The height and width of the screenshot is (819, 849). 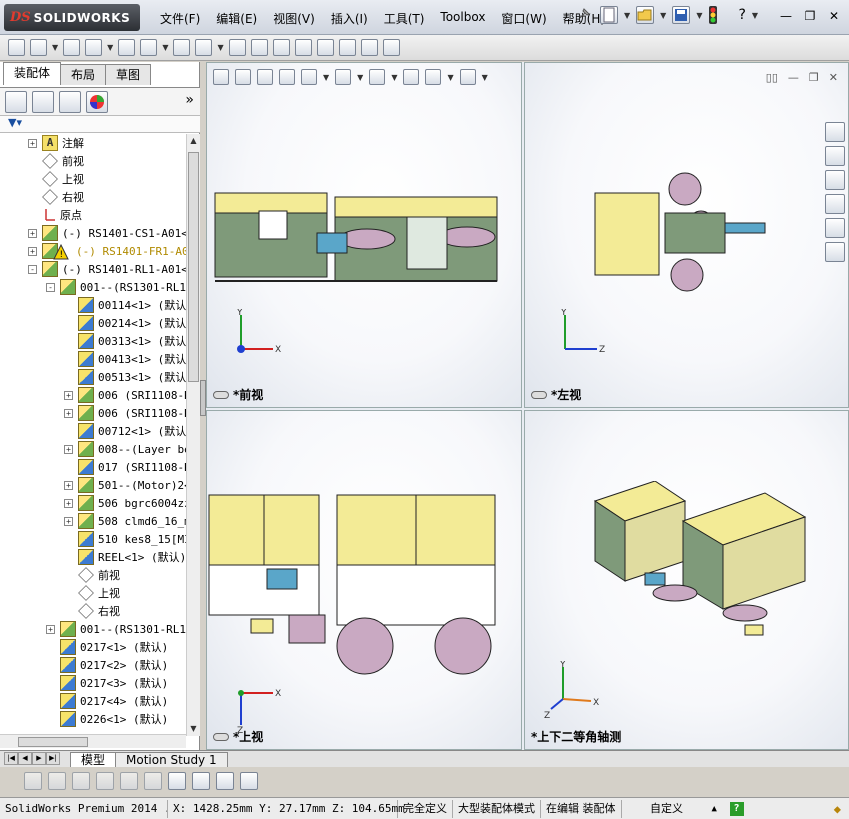 What do you see at coordinates (467, 77) in the screenshot?
I see `view-settings-icon` at bounding box center [467, 77].